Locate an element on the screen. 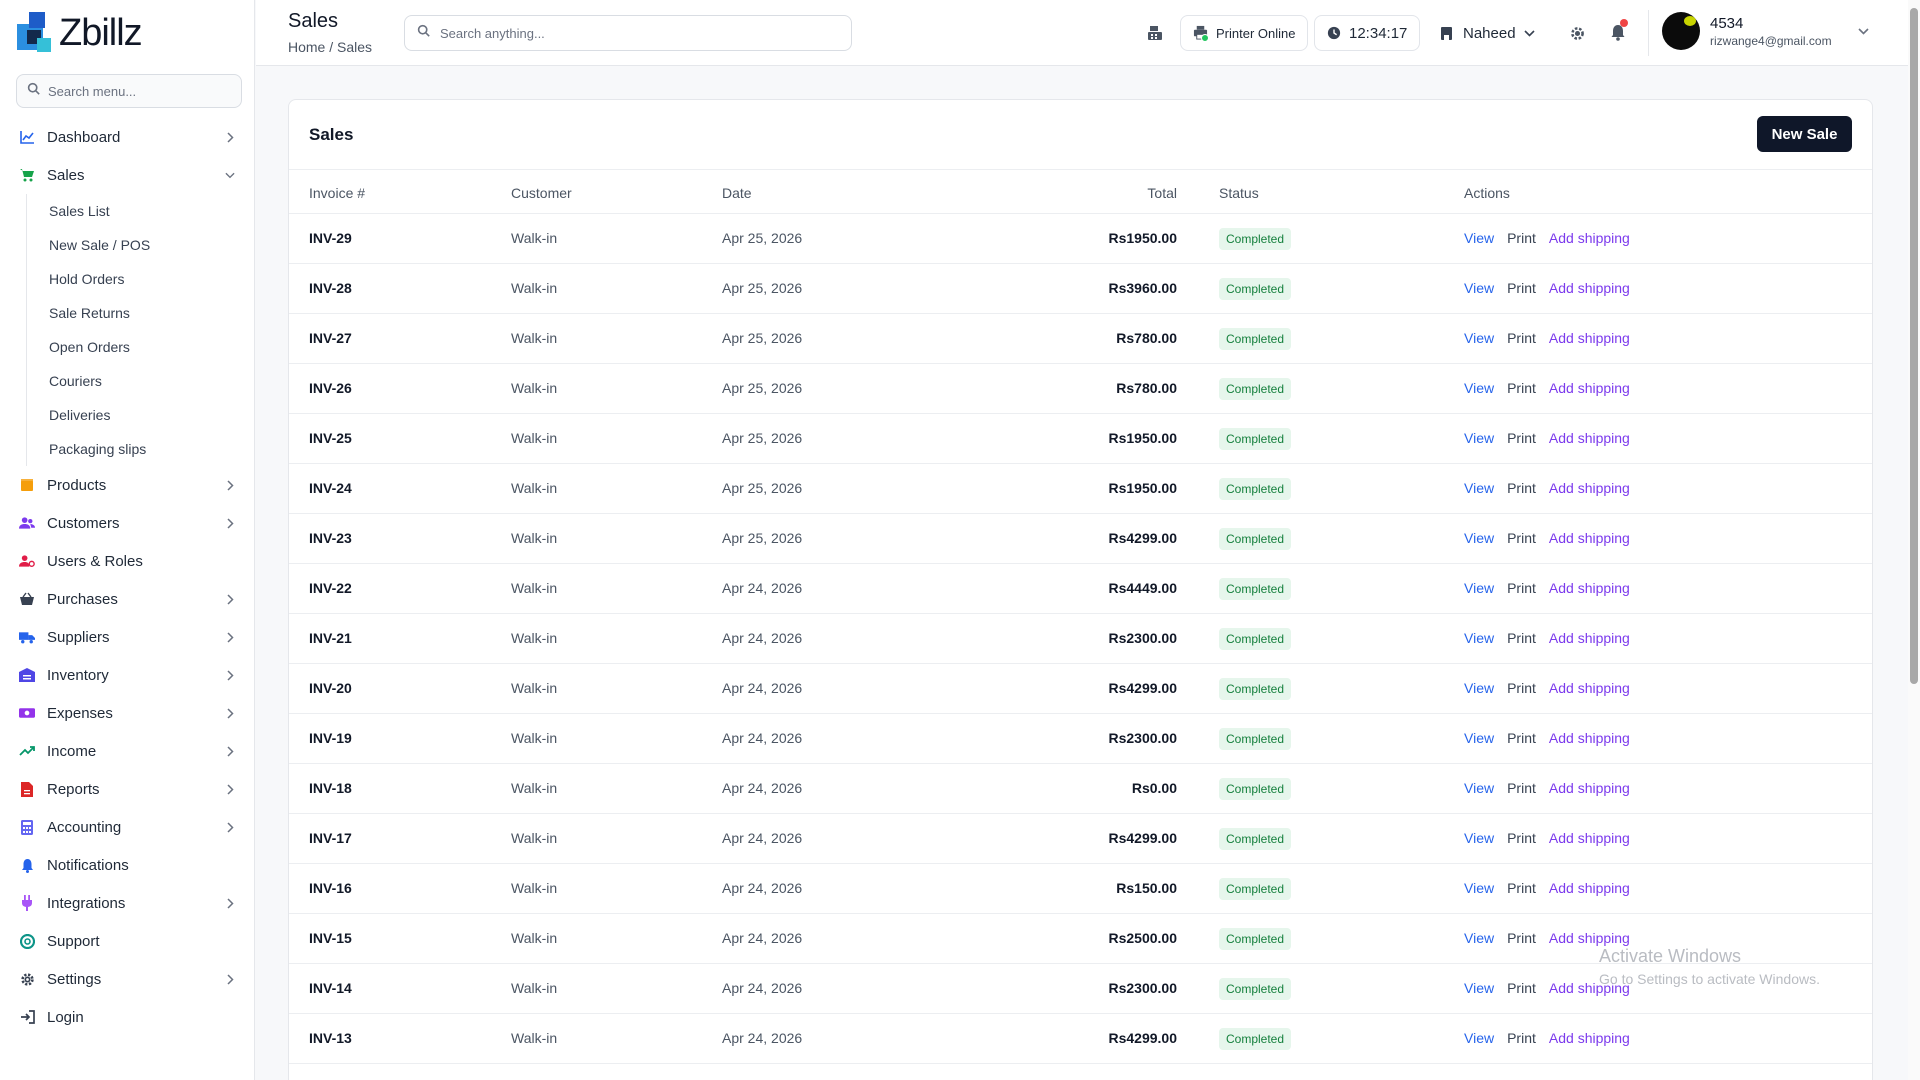 The width and height of the screenshot is (1920, 1080). global-search-input is located at coordinates (640, 33).